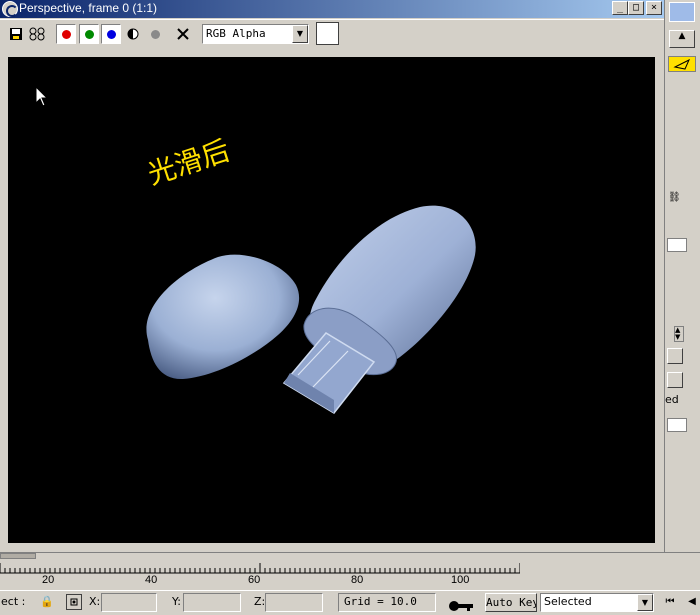 This screenshot has height=615, width=700. Describe the element at coordinates (176, 601) in the screenshot. I see `y-label: Y:` at that location.